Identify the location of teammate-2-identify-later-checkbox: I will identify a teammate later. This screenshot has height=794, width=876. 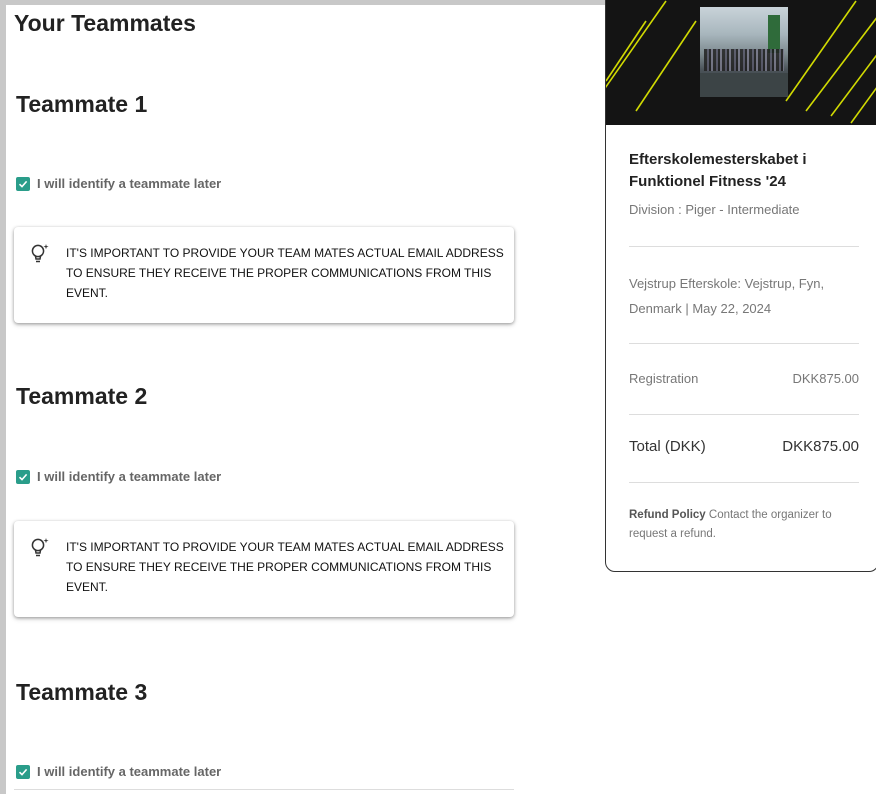
(118, 476).